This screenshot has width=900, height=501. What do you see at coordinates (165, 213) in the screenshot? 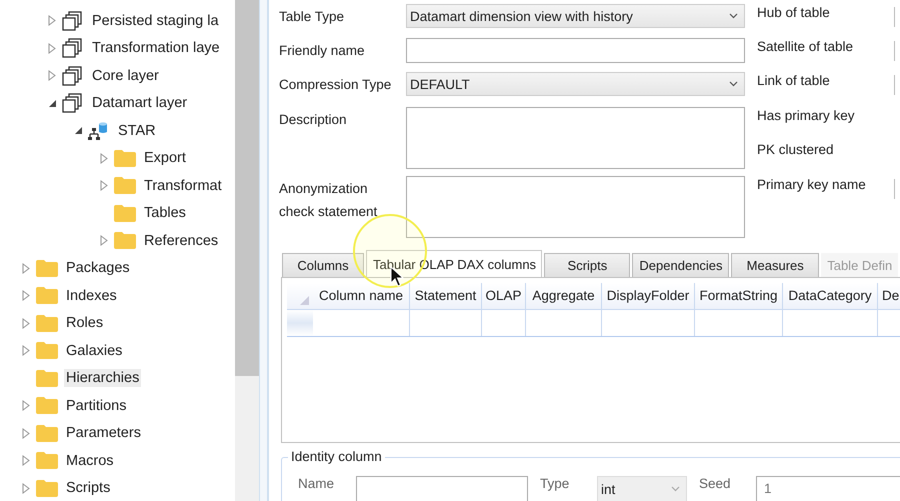
I see `tree-item: Tables` at bounding box center [165, 213].